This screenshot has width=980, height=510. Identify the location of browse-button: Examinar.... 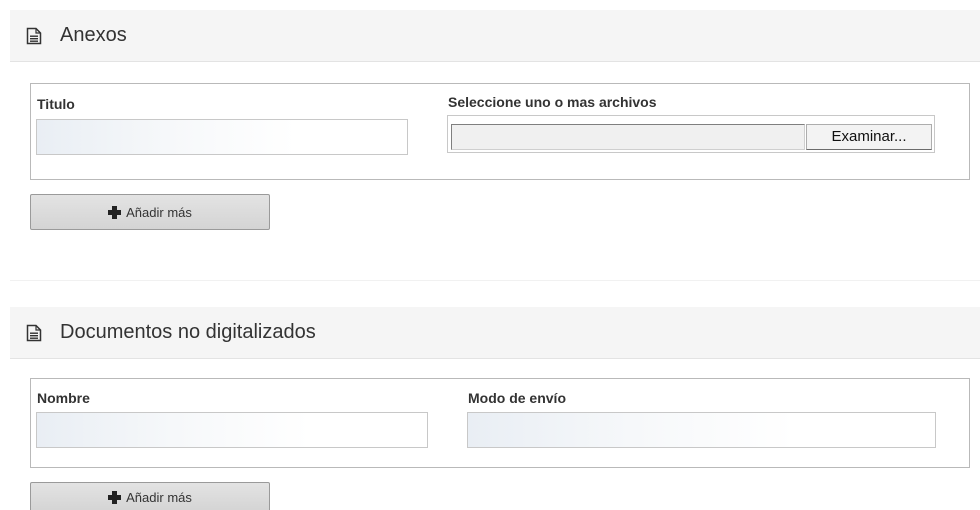
(869, 137).